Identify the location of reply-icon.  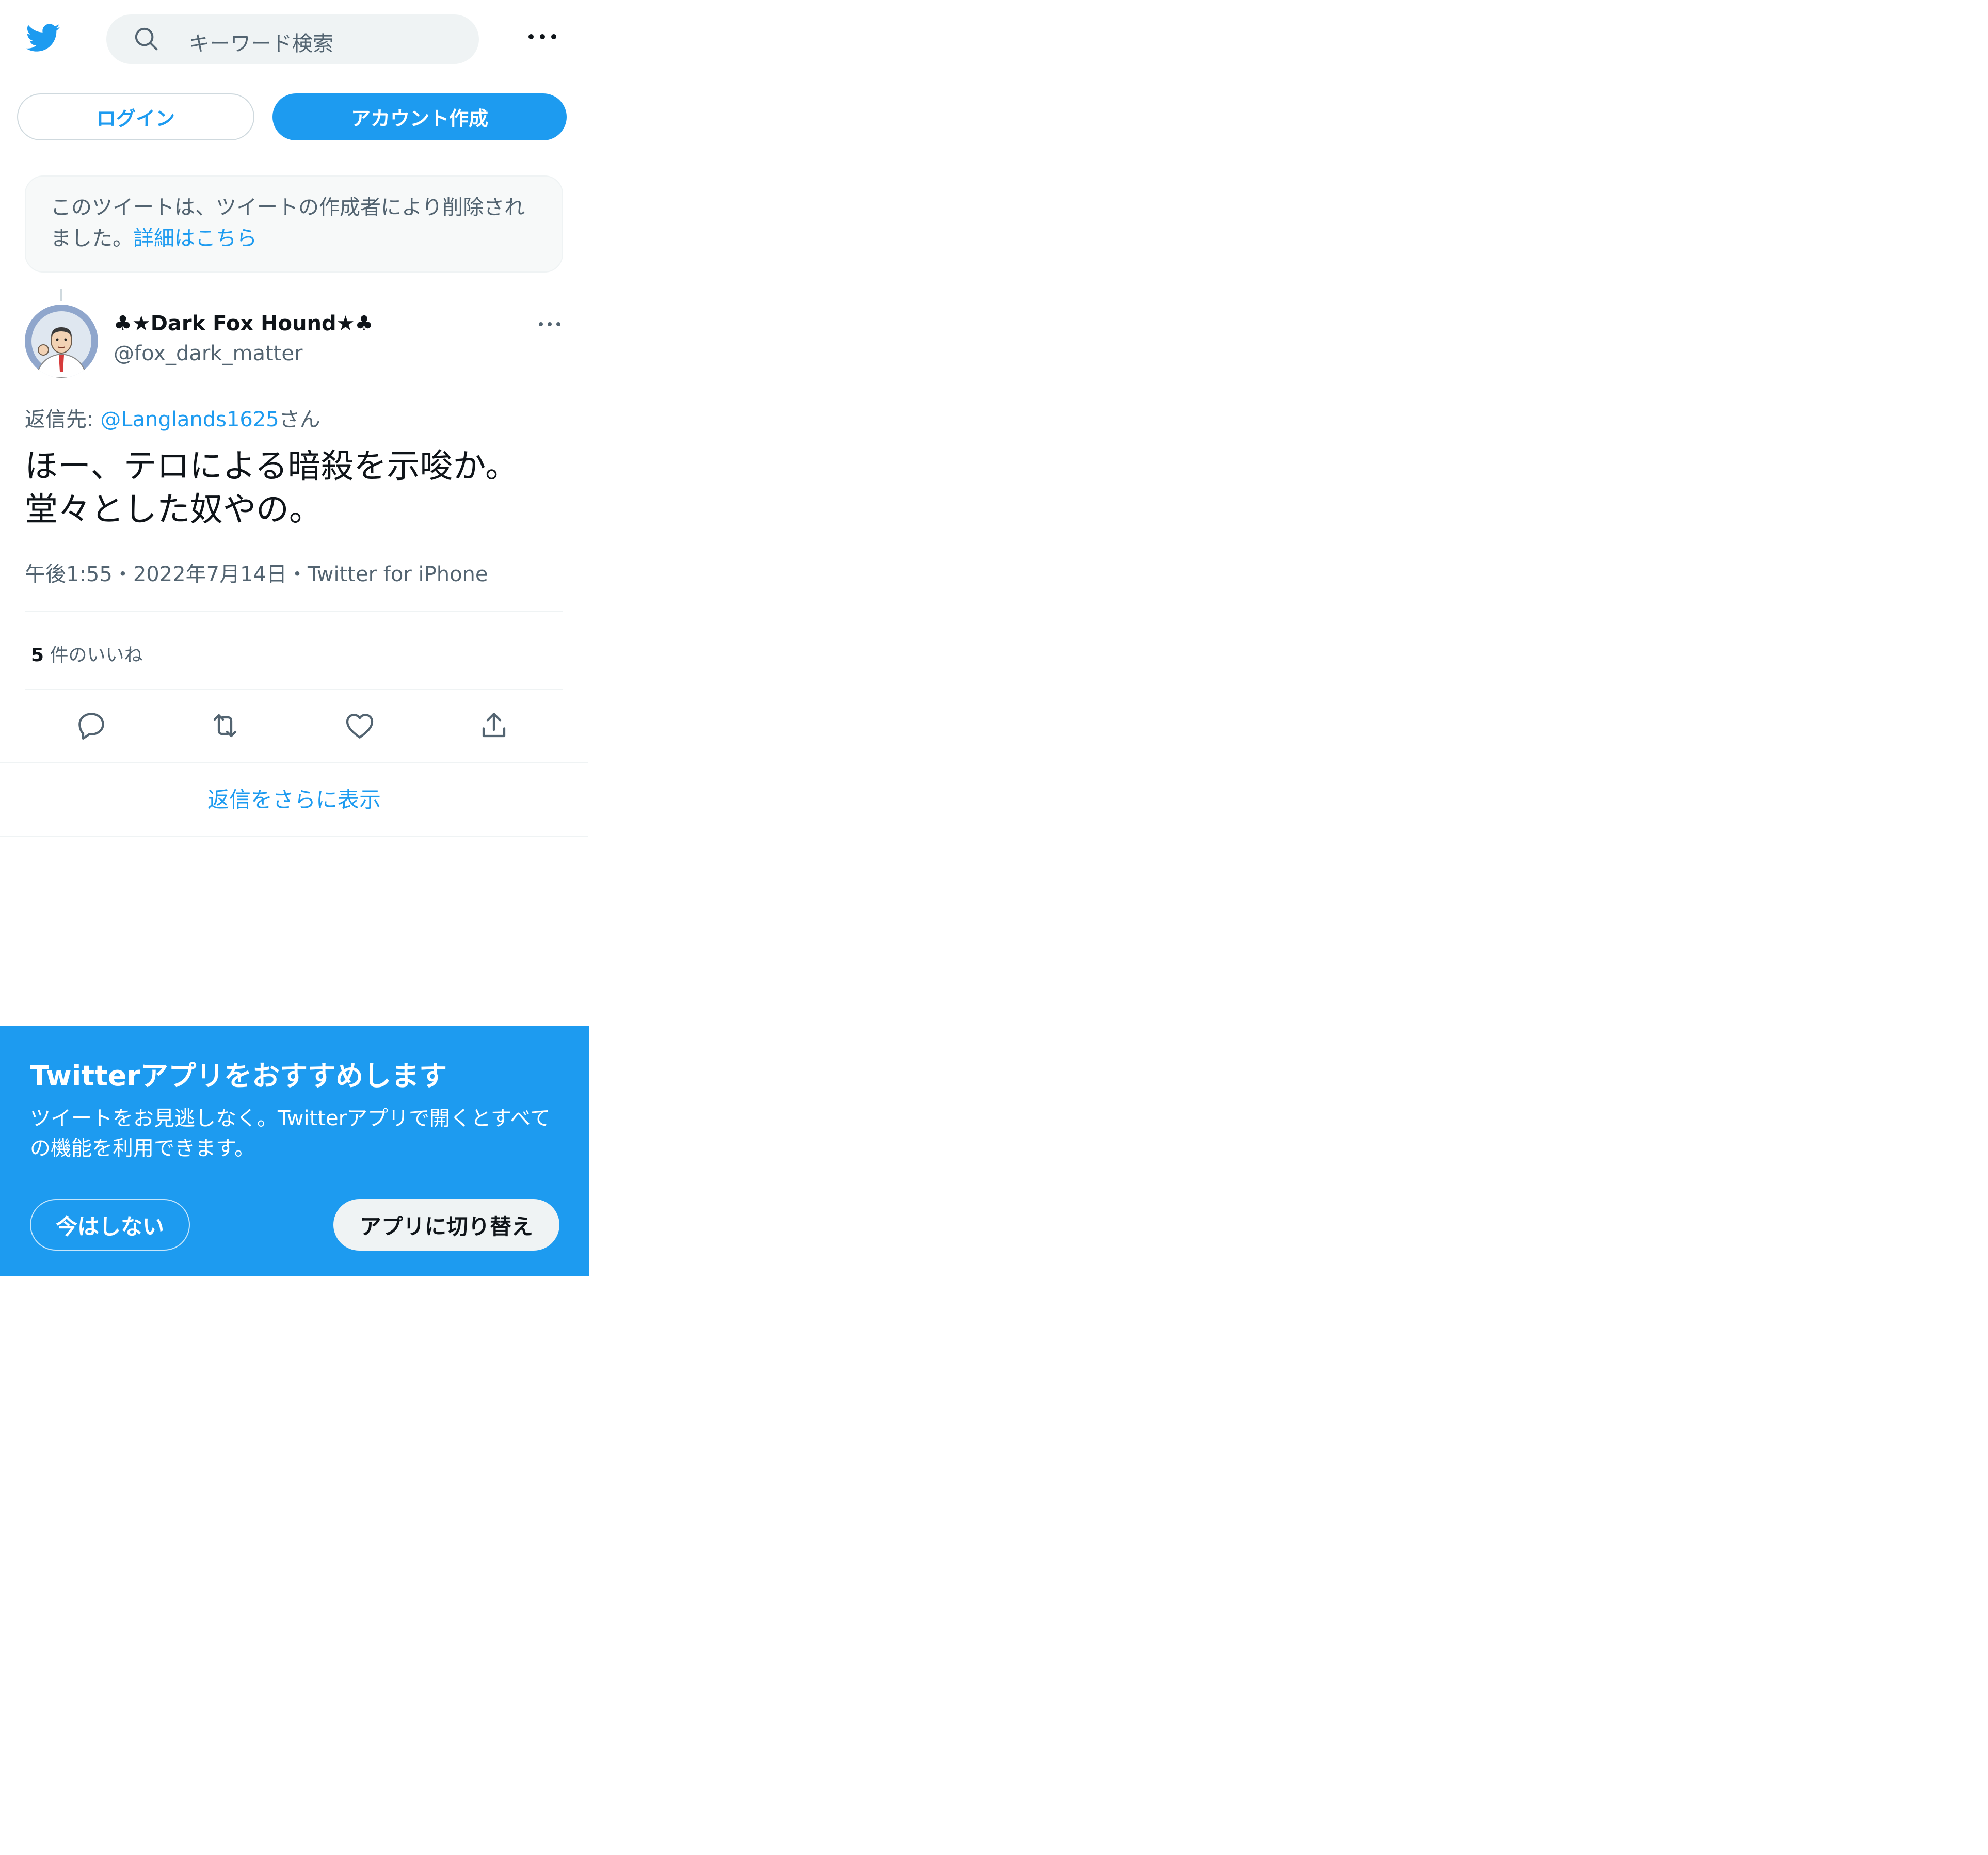
(91, 725).